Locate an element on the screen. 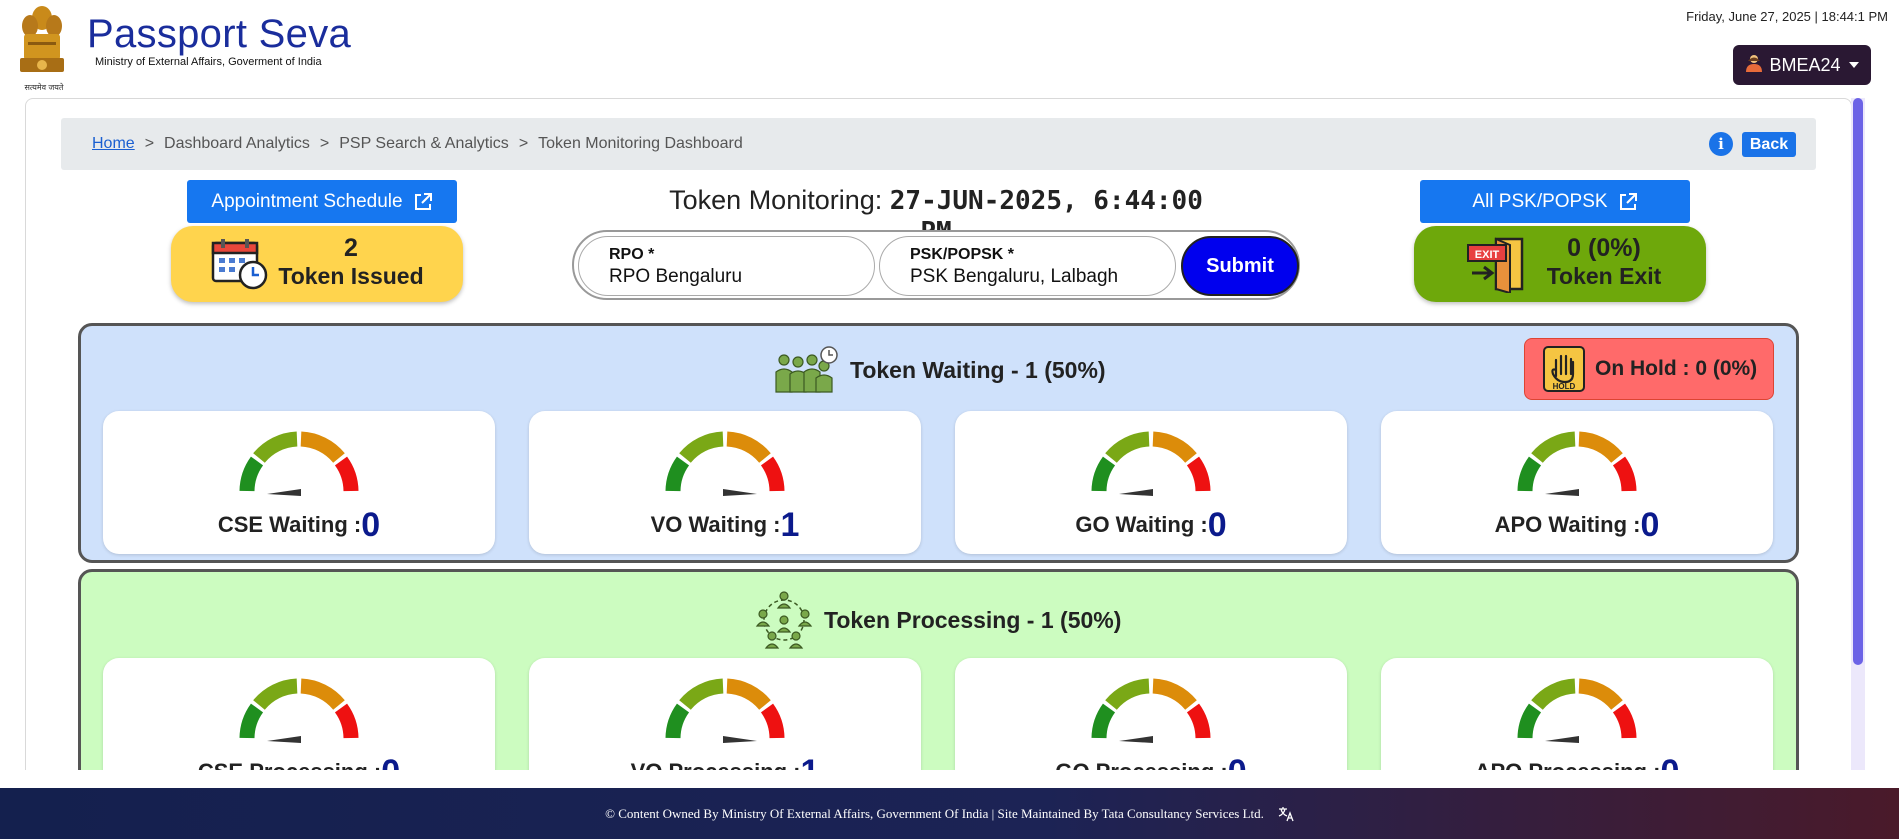 Image resolution: width=1899 pixels, height=839 pixels. people-network-icon is located at coordinates (784, 620).